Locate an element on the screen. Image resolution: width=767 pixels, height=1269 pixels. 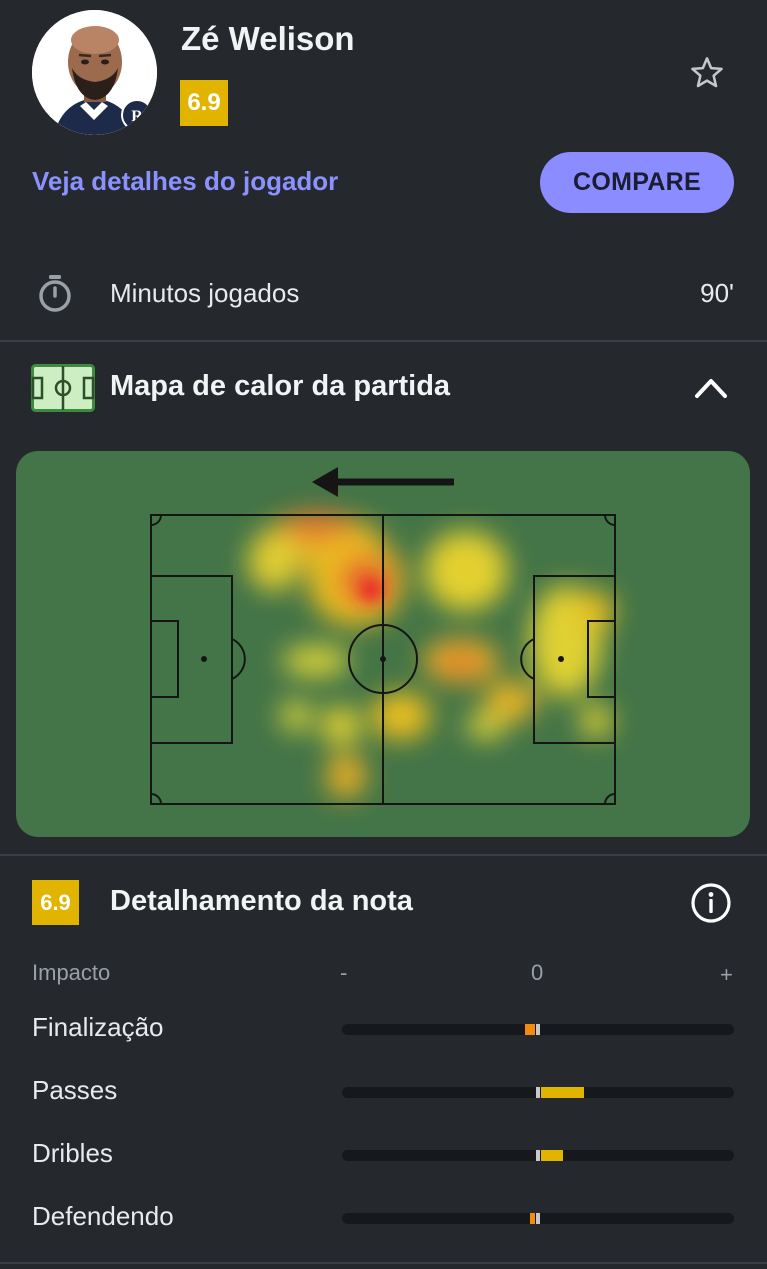
metric-label: Dribles is located at coordinates (72, 1153).